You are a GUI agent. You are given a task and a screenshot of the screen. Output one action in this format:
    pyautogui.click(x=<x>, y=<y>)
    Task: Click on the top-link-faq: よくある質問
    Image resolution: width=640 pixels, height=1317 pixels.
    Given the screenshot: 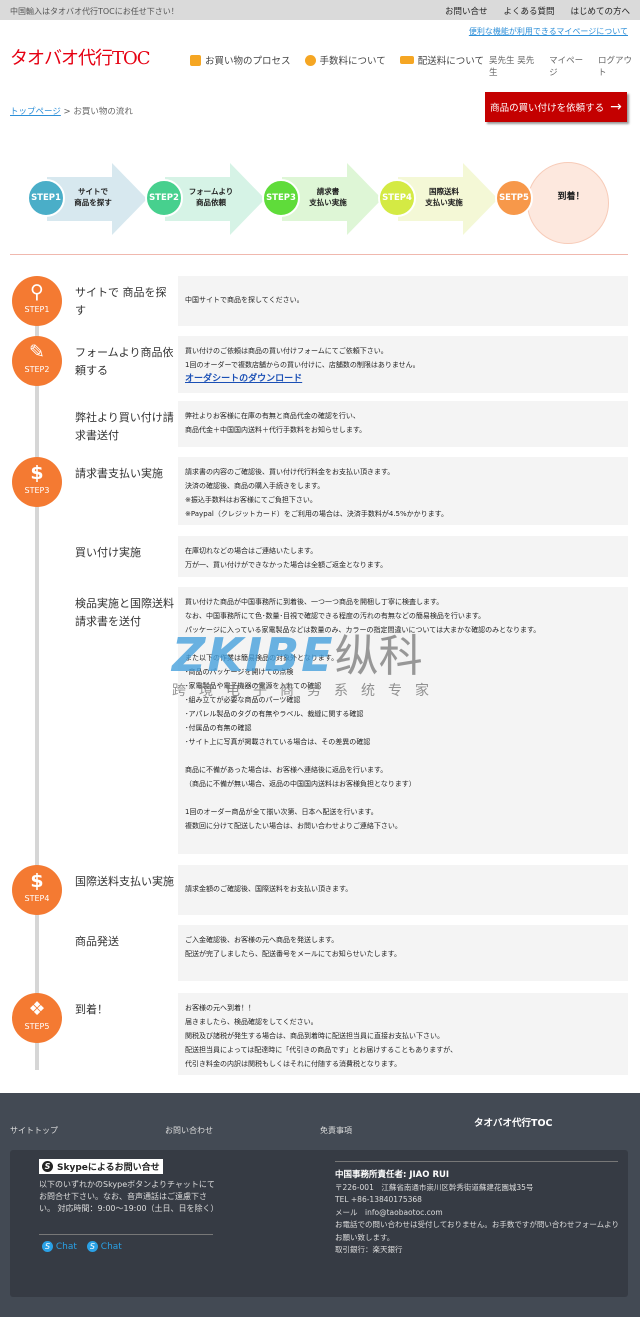 What is the action you would take?
    pyautogui.click(x=528, y=11)
    